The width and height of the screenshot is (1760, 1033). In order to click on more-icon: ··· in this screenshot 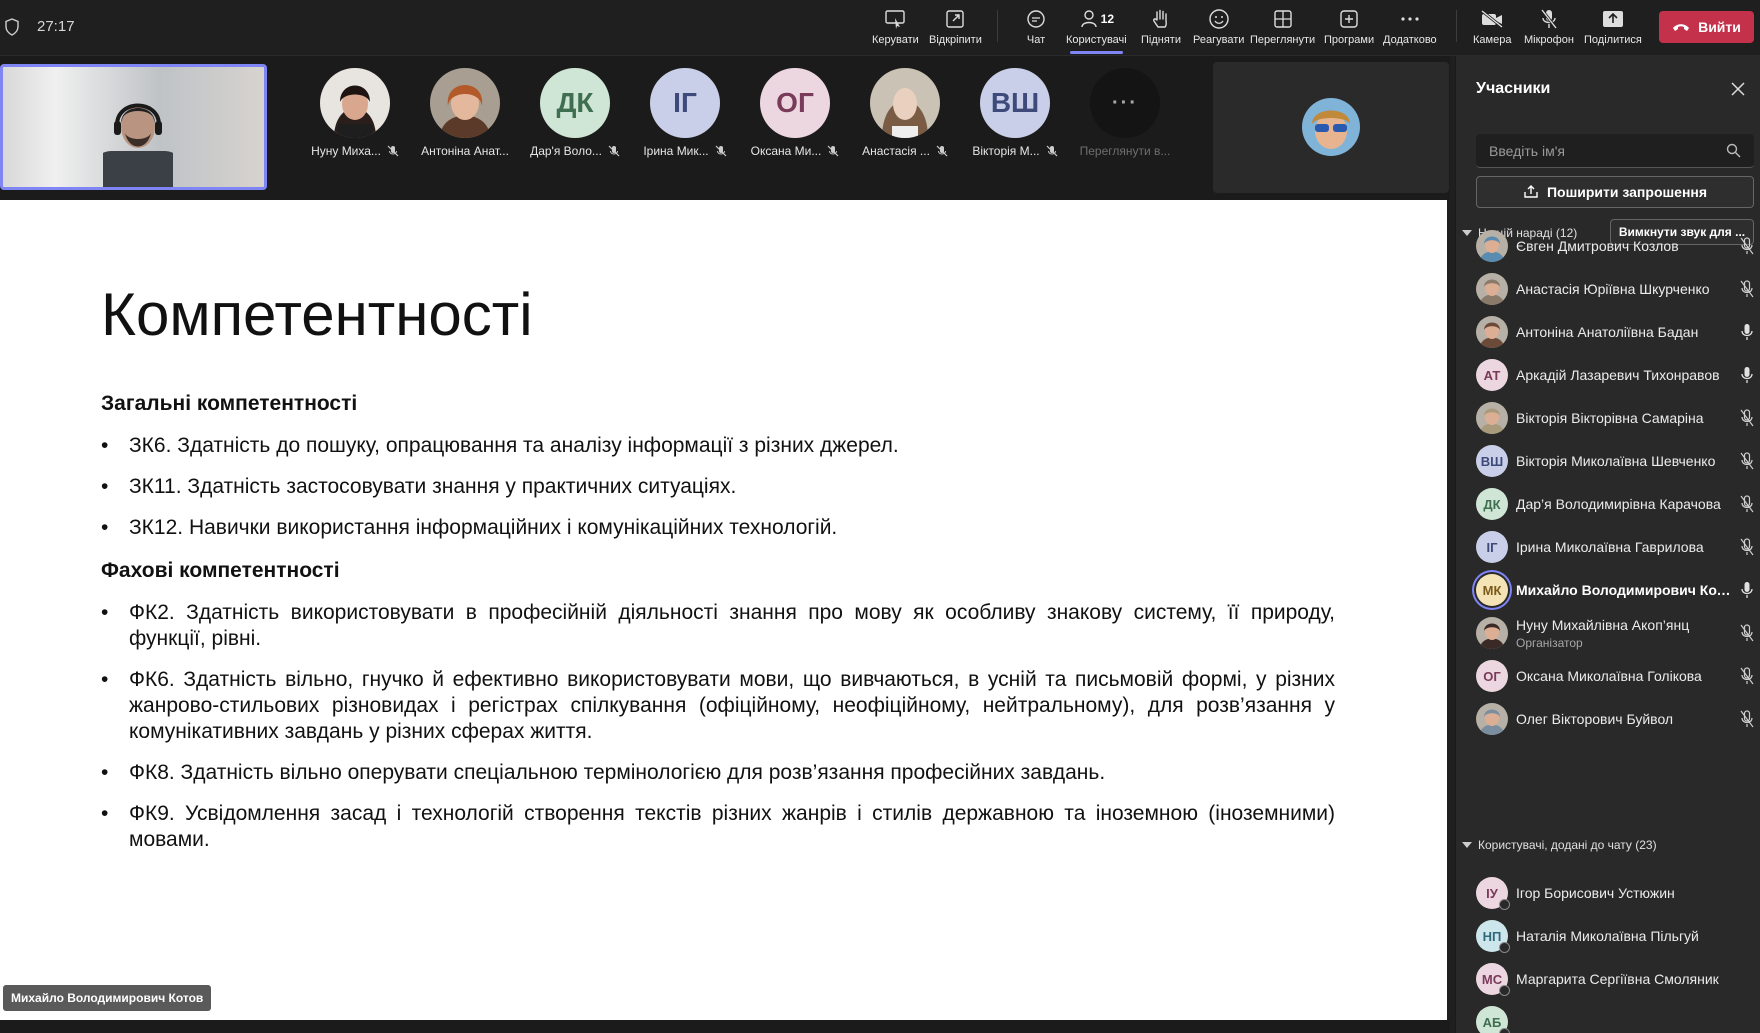, I will do `click(1125, 103)`.